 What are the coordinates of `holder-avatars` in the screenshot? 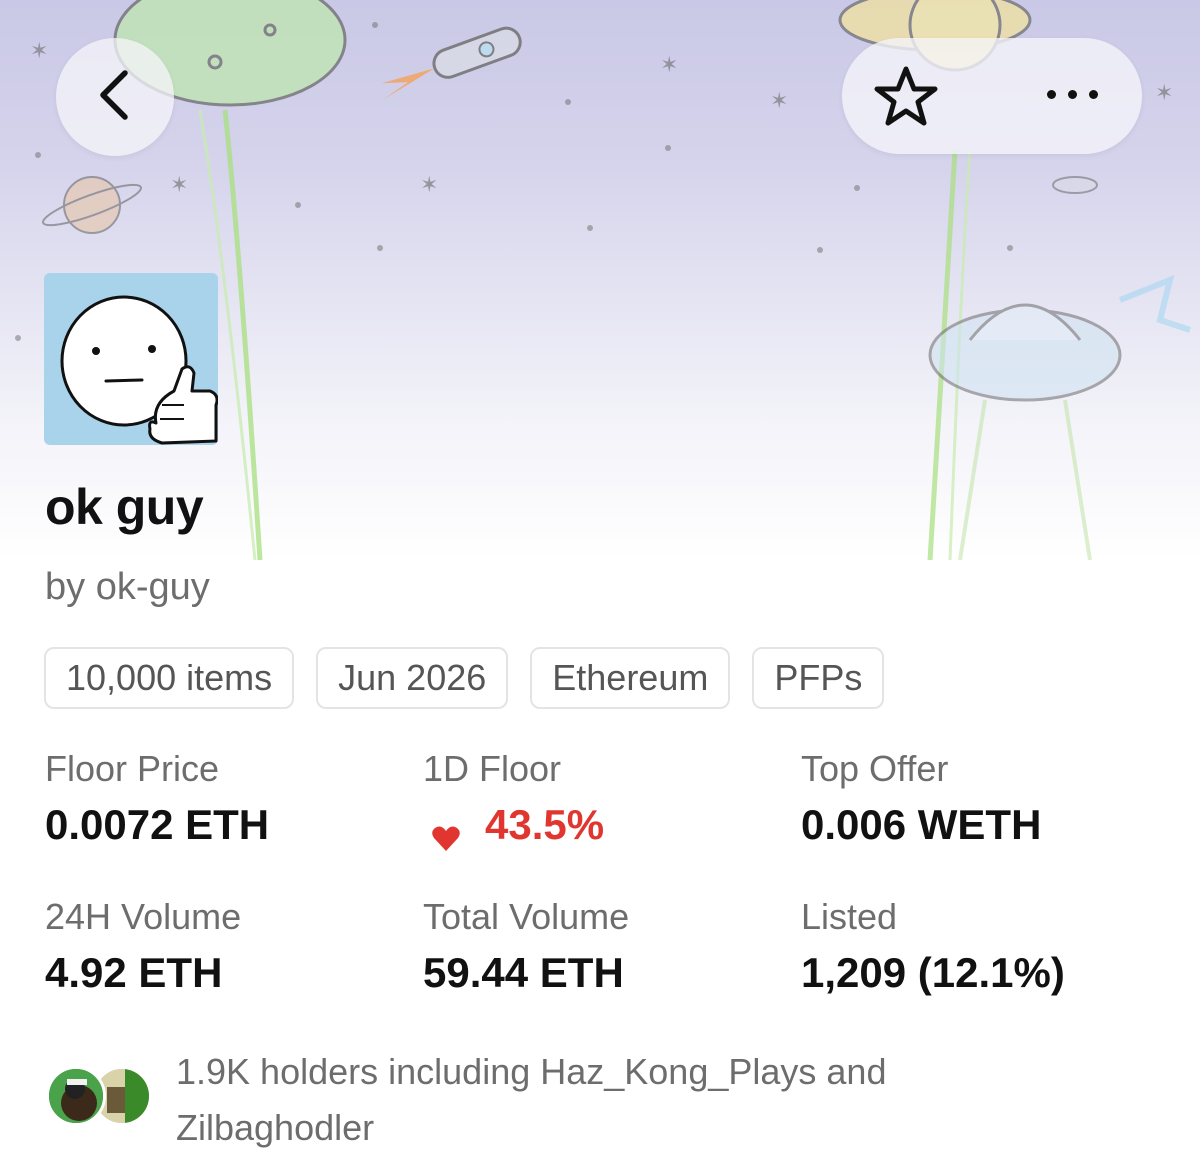 It's located at (101, 1097).